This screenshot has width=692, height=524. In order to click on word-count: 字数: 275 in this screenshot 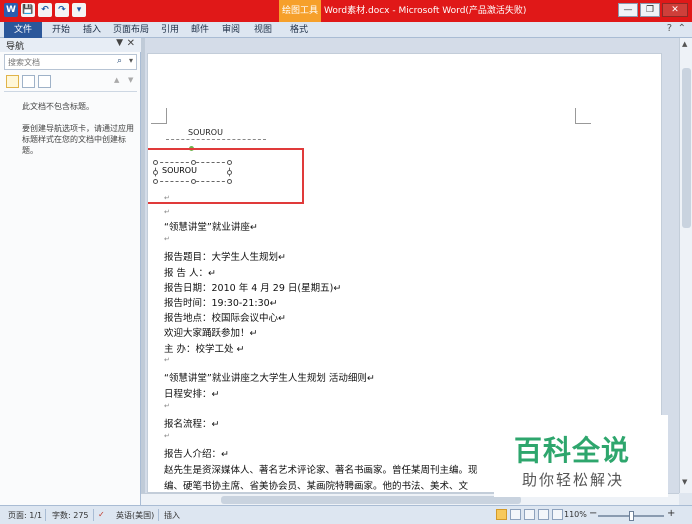, I will do `click(70, 515)`.